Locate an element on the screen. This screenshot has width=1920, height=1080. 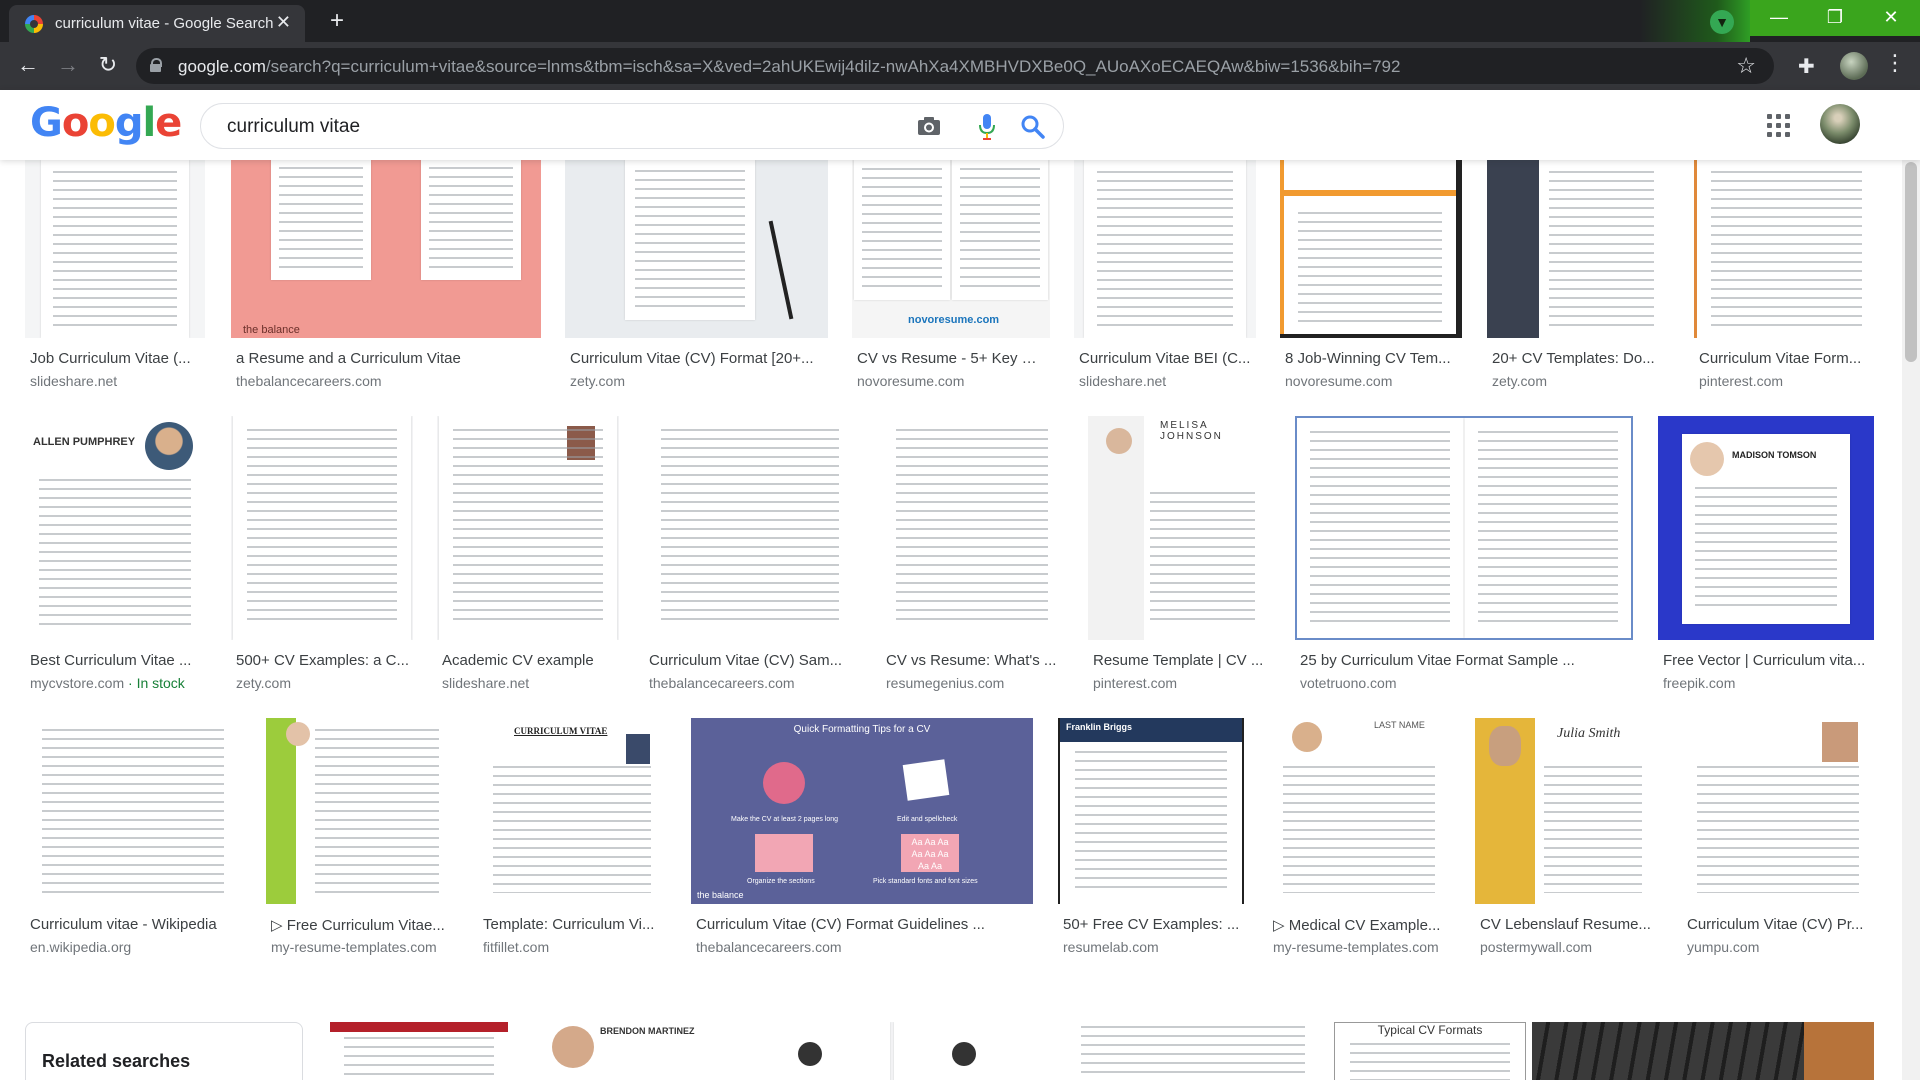
result-thumbnail: the balance is located at coordinates (386, 249).